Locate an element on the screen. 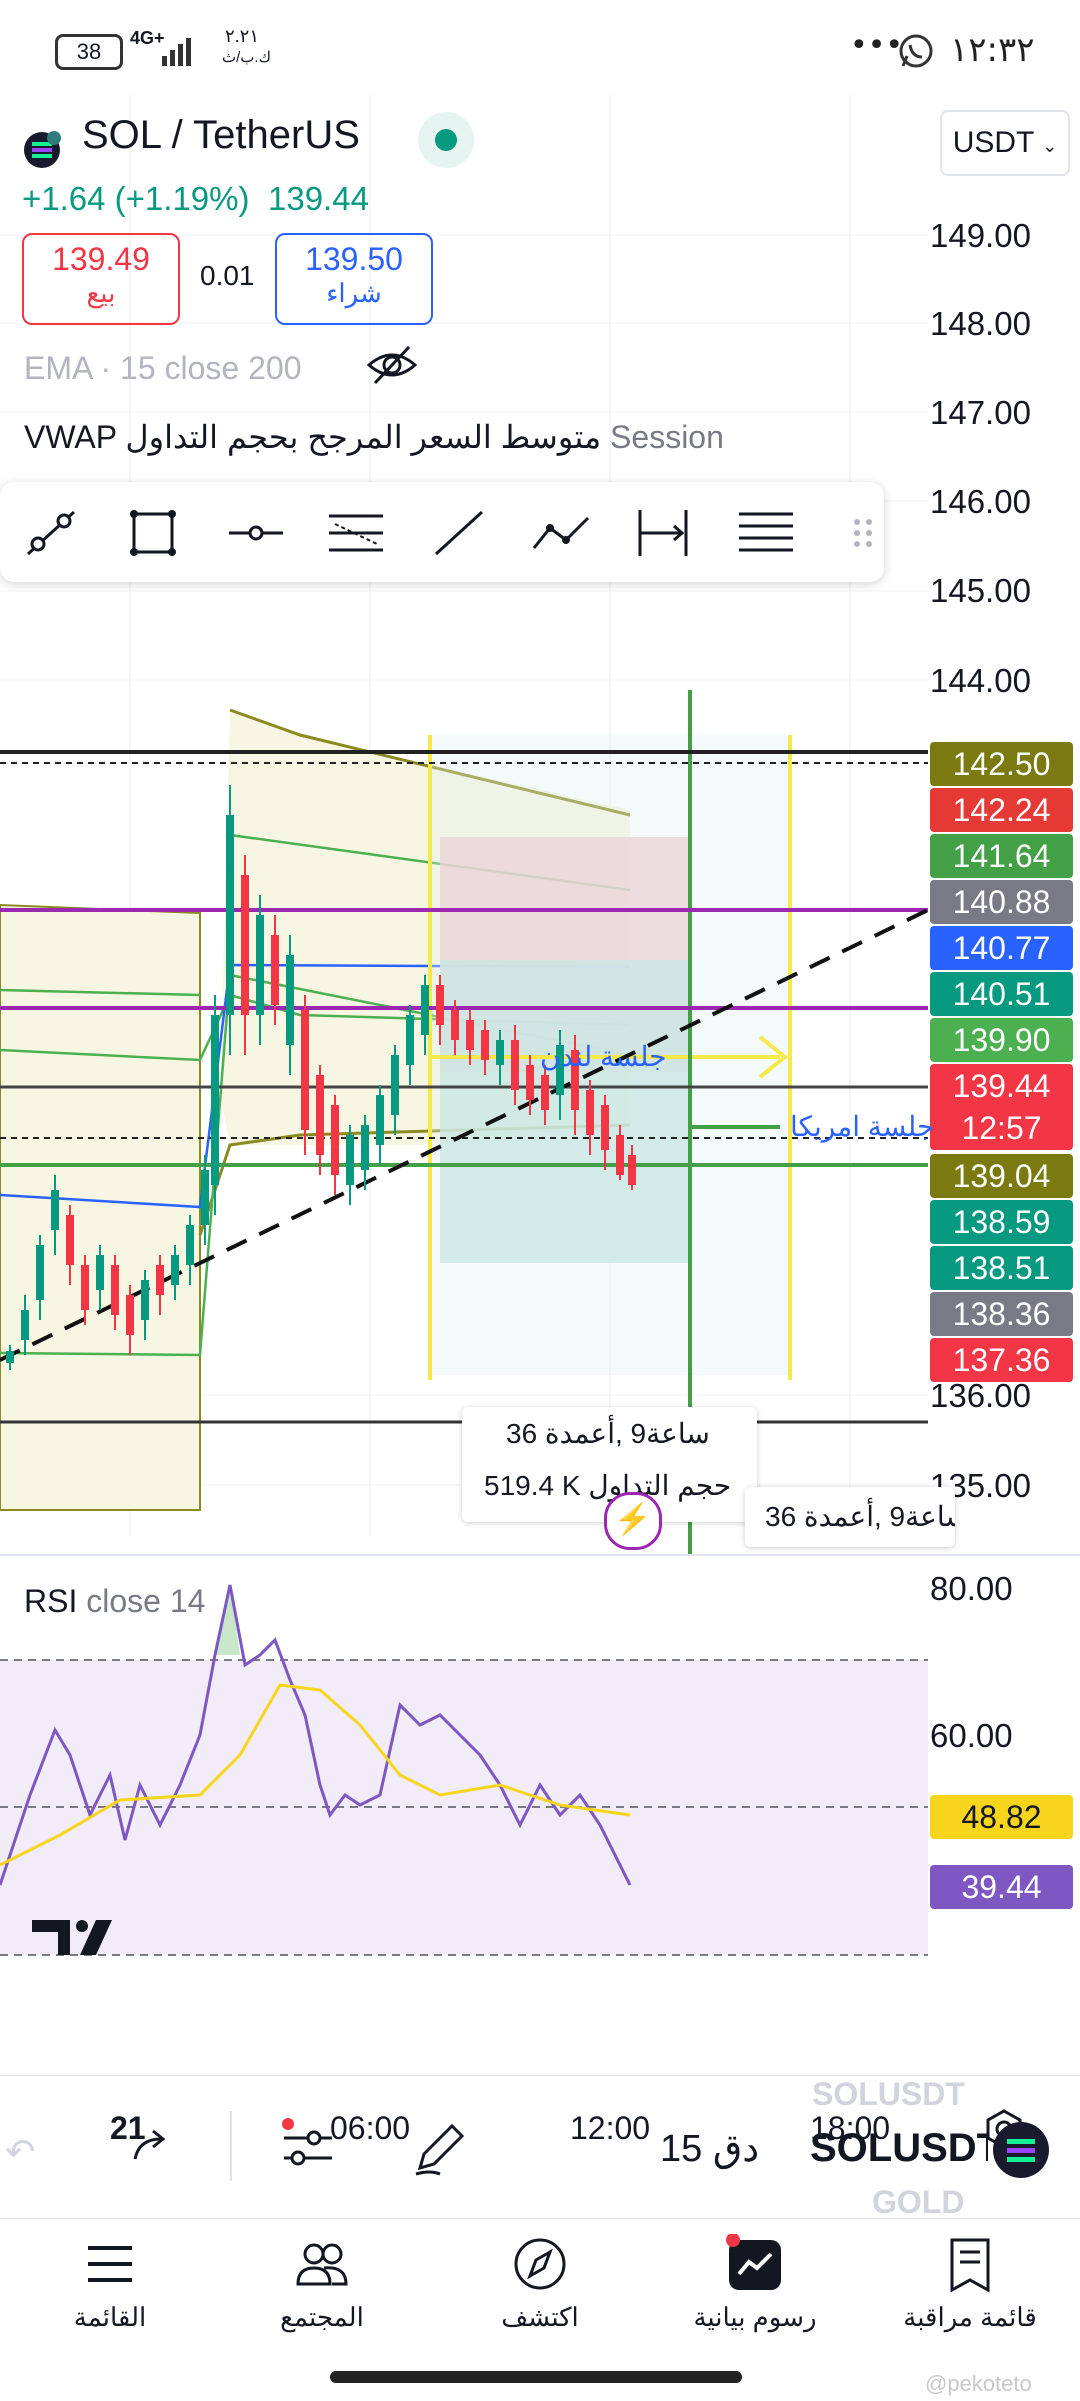  rsi-value-tag: 39.44 is located at coordinates (1001, 1887).